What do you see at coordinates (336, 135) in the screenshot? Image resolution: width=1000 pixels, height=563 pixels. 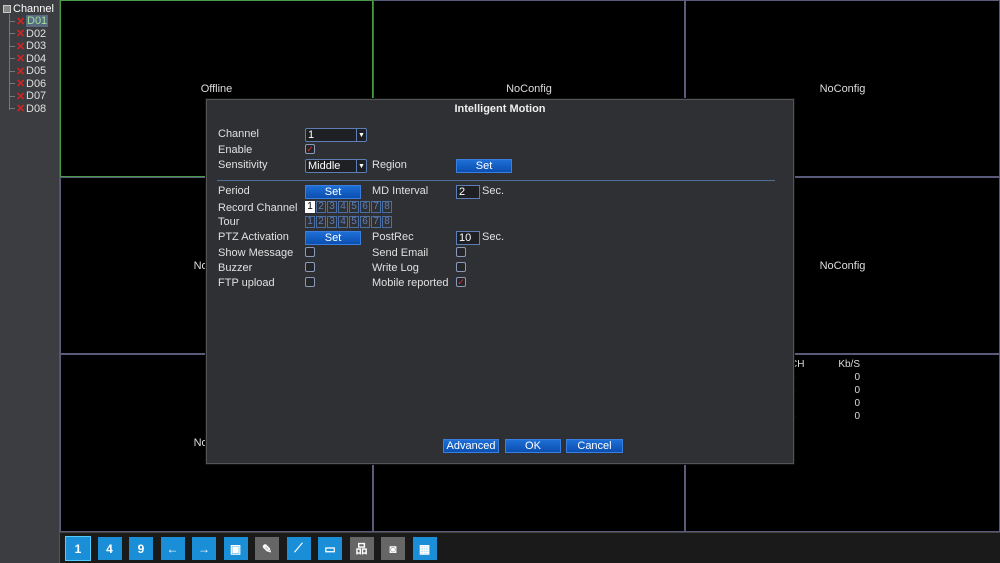 I see `channel-select: 1 ▼` at bounding box center [336, 135].